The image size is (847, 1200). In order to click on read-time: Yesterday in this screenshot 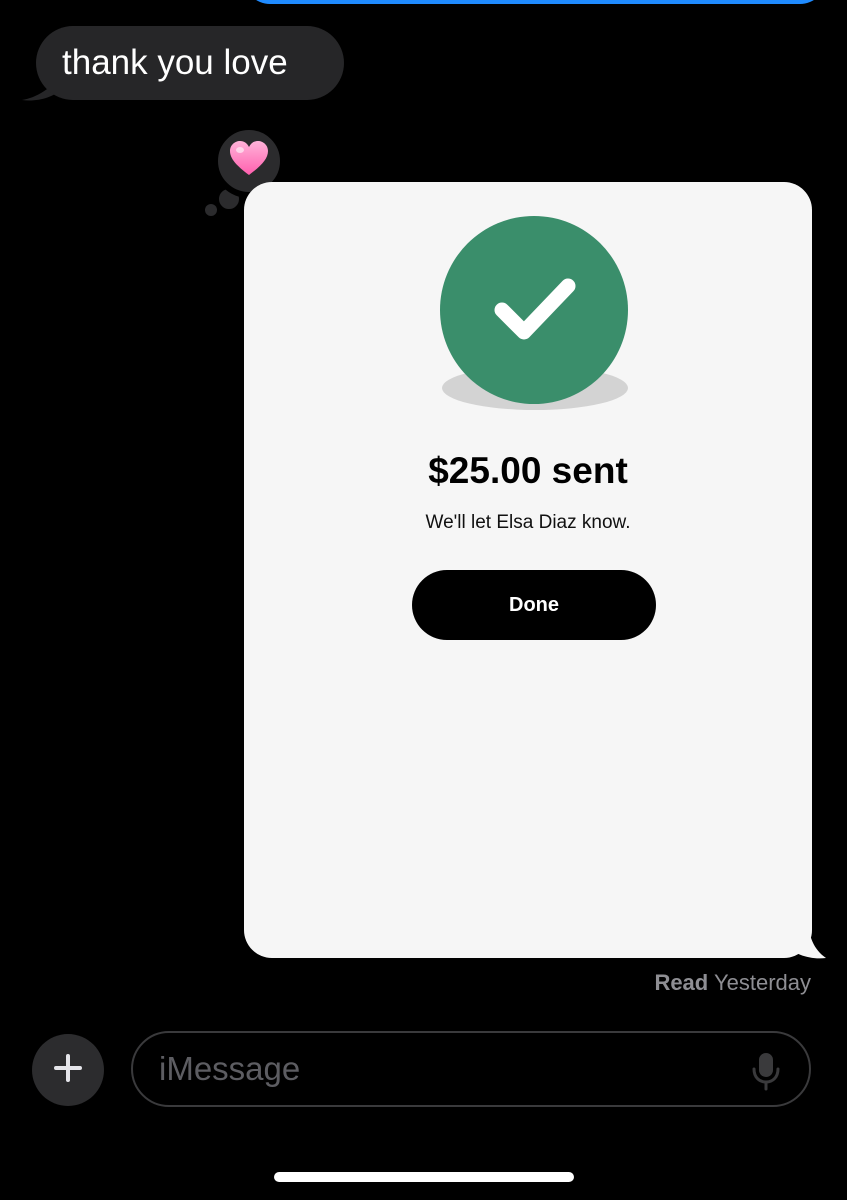, I will do `click(762, 982)`.